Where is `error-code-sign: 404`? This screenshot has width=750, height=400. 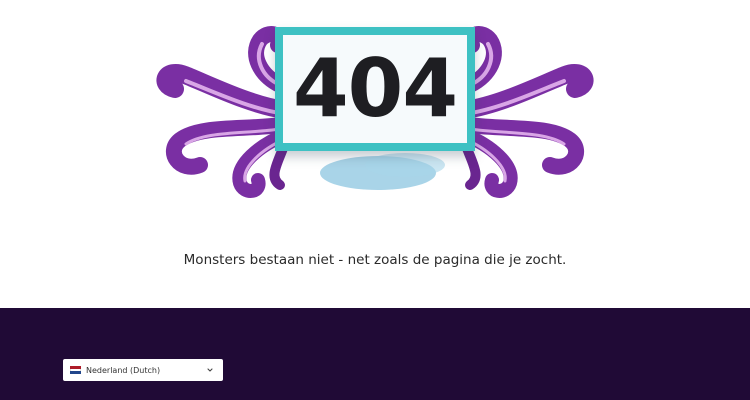
error-code-sign: 404 is located at coordinates (375, 89).